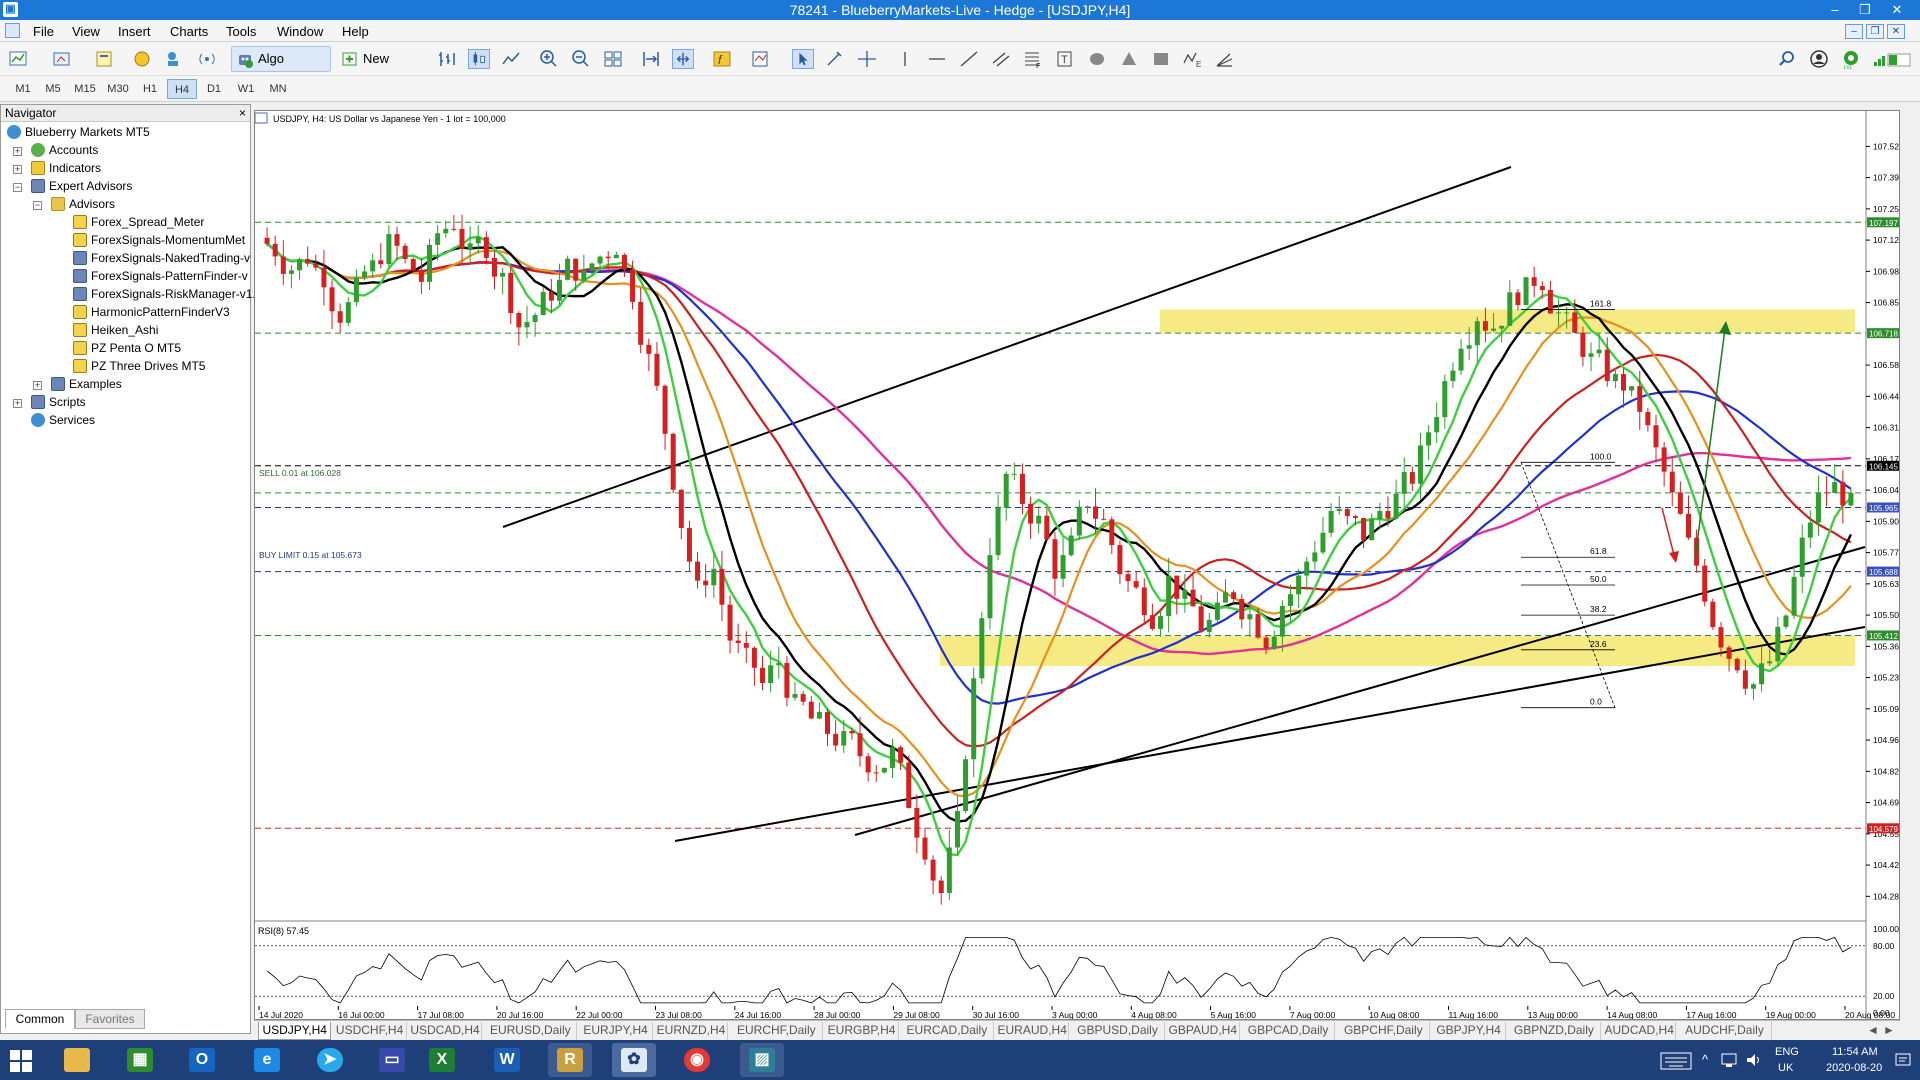 Image resolution: width=1920 pixels, height=1080 pixels. What do you see at coordinates (17, 151) in the screenshot?
I see `expand-accounts-icon: +` at bounding box center [17, 151].